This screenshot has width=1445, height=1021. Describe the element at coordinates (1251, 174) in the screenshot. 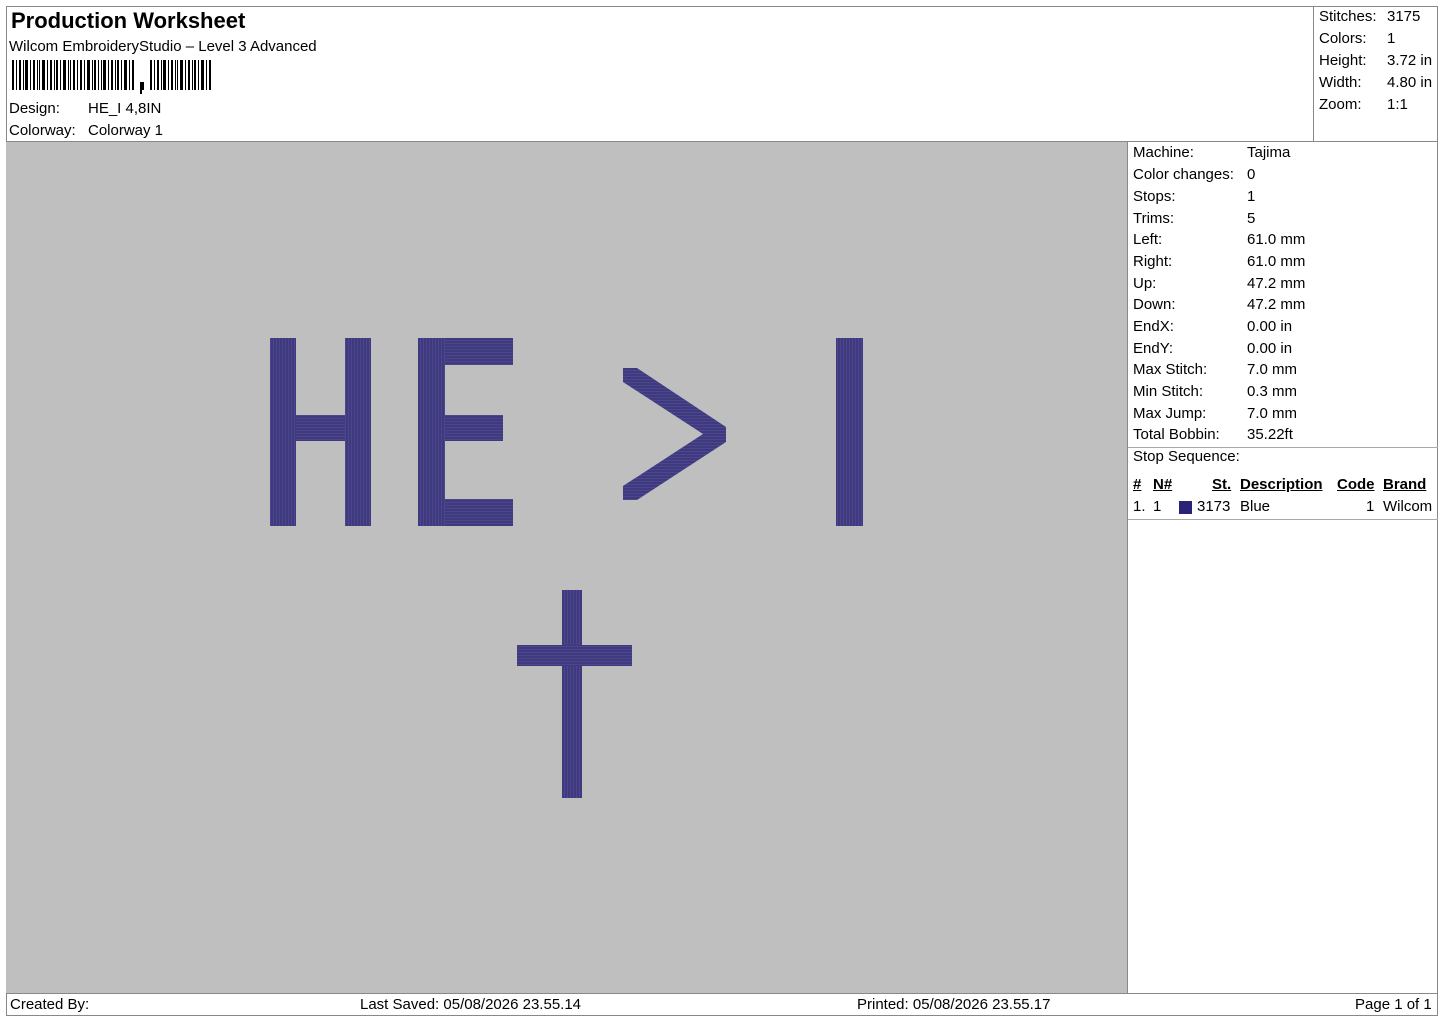

I see `info-value: 0` at that location.